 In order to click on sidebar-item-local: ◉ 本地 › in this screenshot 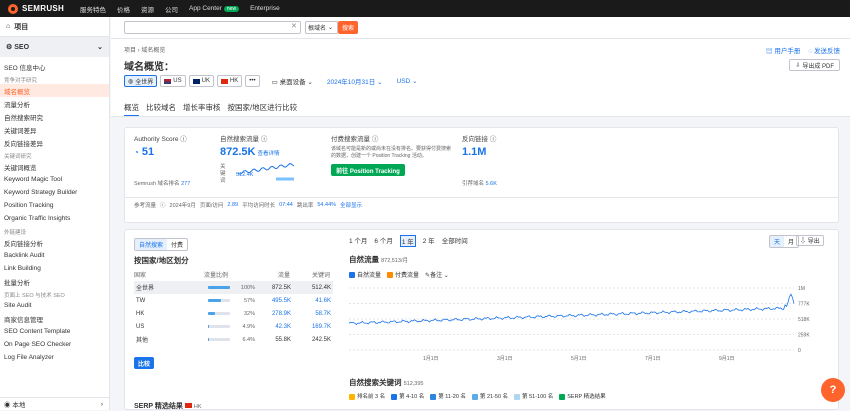, I will do `click(54, 403)`.